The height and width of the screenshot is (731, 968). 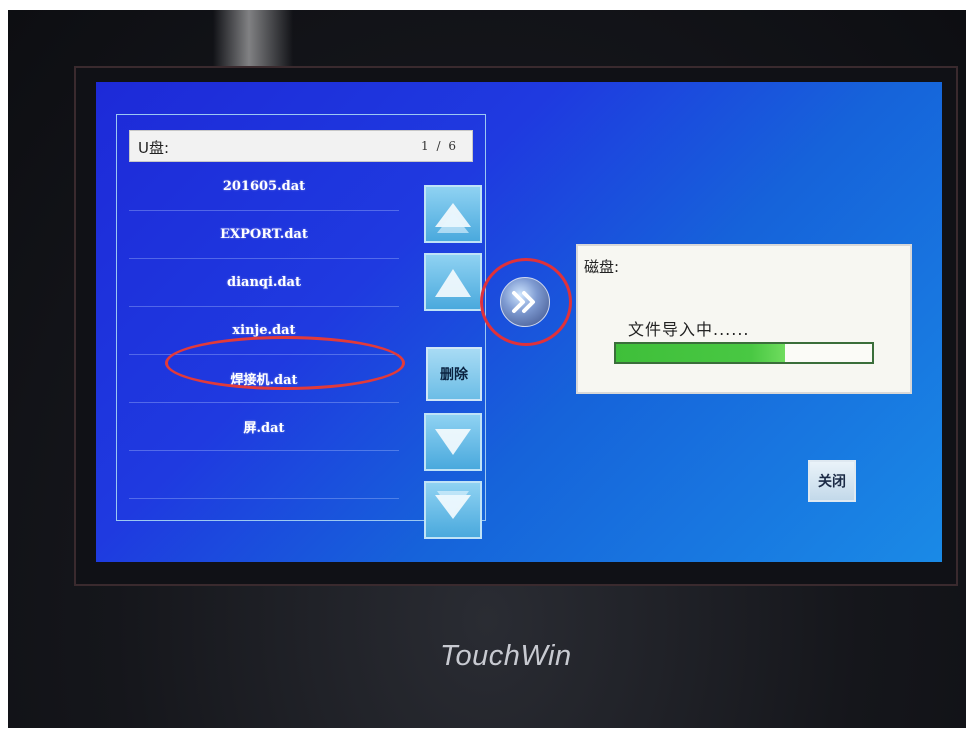 I want to click on file-name: EXPORT.dat, so click(x=264, y=234).